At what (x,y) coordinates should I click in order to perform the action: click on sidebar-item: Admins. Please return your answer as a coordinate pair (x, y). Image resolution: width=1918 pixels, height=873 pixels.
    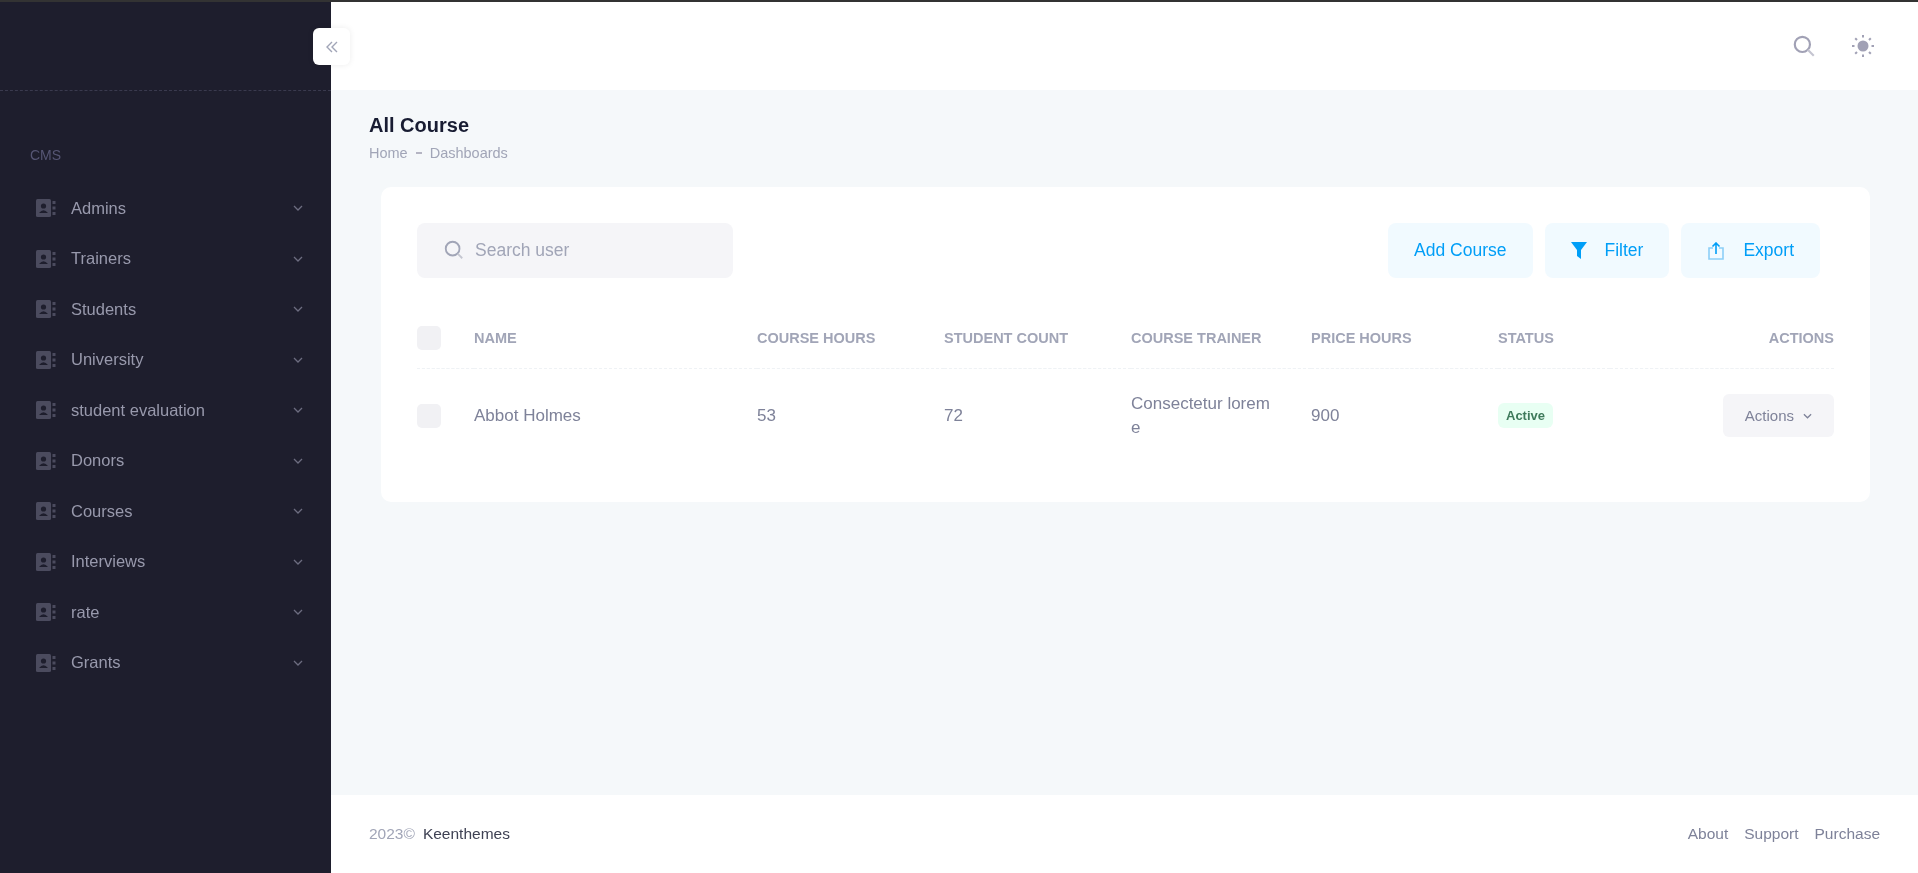
    Looking at the image, I should click on (165, 208).